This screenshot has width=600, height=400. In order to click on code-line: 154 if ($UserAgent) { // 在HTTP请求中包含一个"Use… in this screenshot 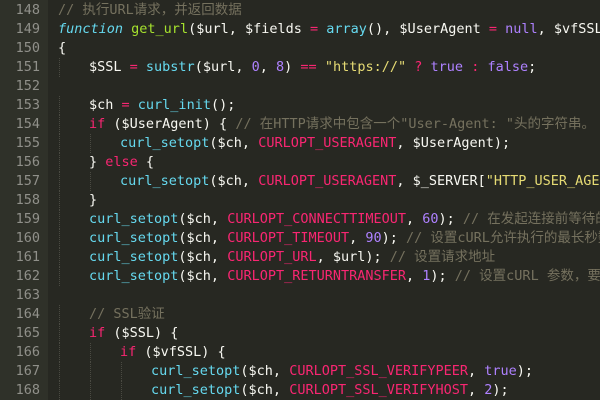, I will do `click(300, 124)`.